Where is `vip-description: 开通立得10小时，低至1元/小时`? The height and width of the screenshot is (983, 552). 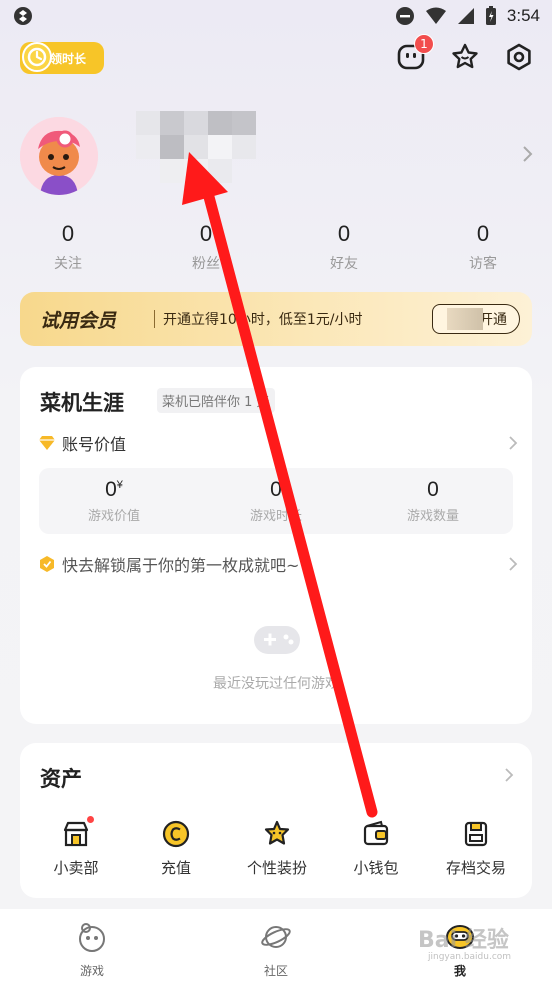
vip-description: 开通立得10小时，低至1元/小时 is located at coordinates (263, 320).